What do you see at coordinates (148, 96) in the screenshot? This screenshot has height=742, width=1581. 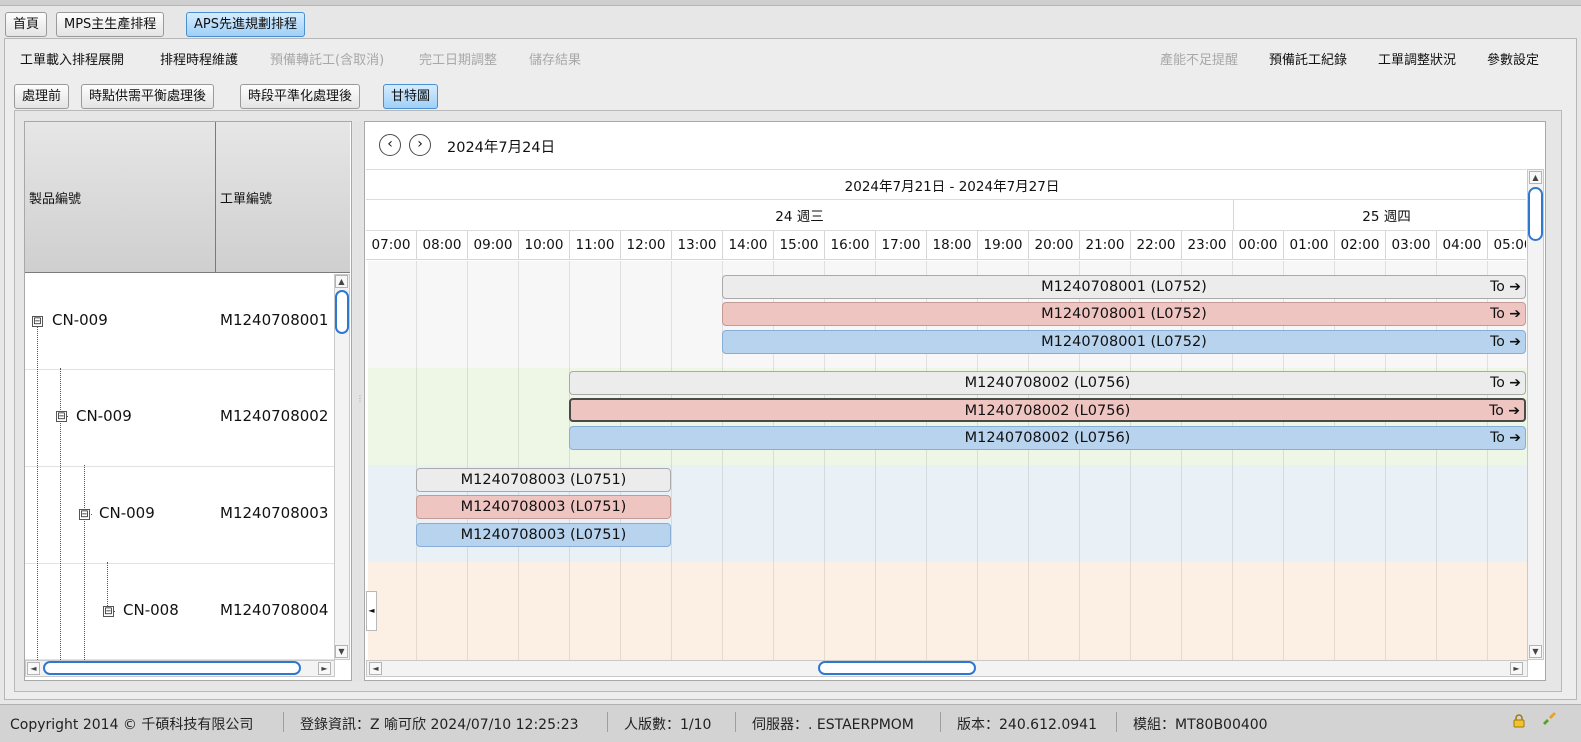 I see `subtab-balance: 時點供需平衡處理後` at bounding box center [148, 96].